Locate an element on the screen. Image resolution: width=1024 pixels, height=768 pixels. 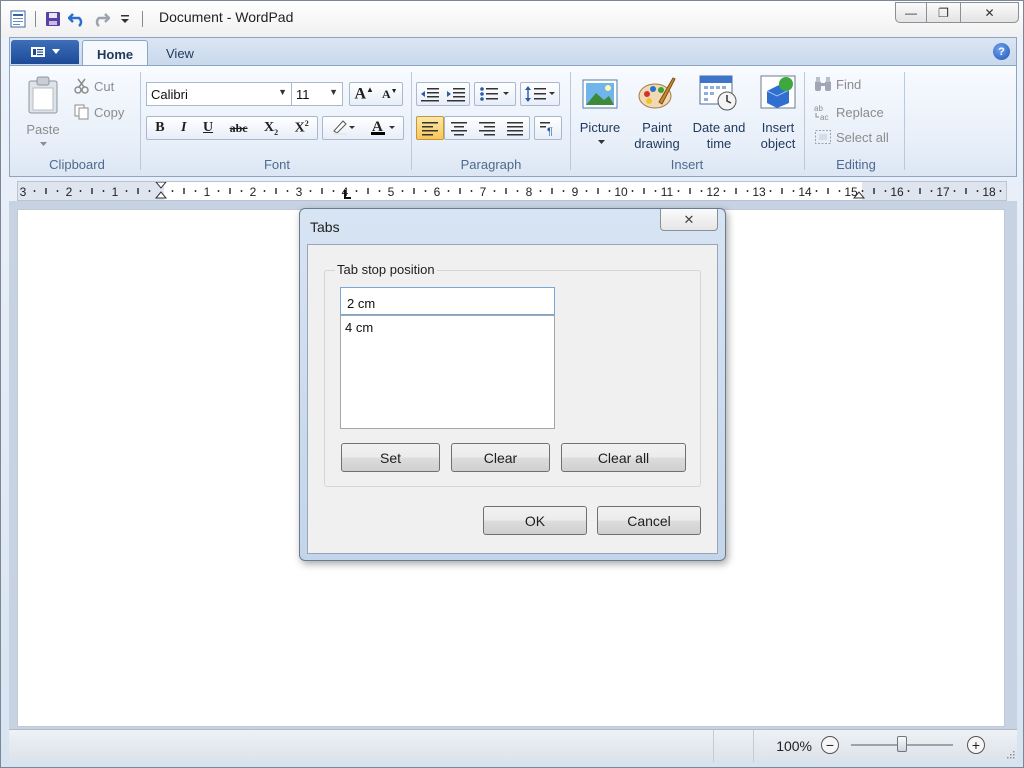
minimize-button: — is located at coordinates (911, 12).